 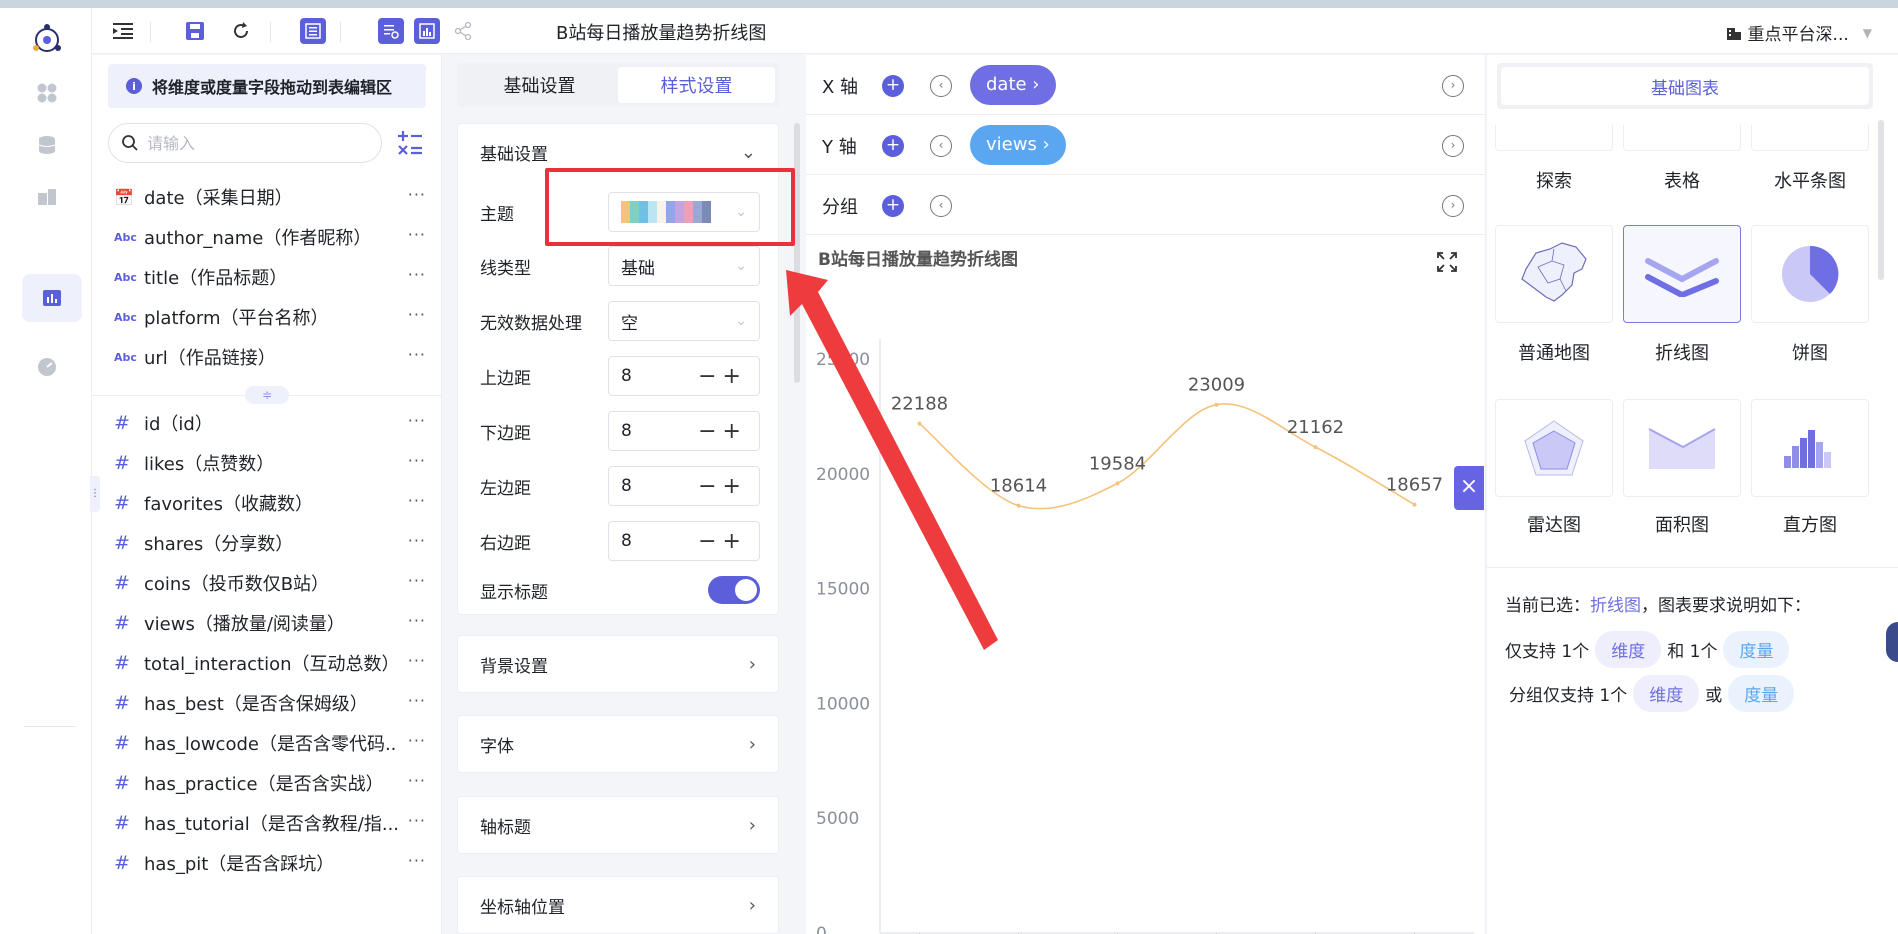 I want to click on measure-field: # favorites（收藏数） ···, so click(x=271, y=503).